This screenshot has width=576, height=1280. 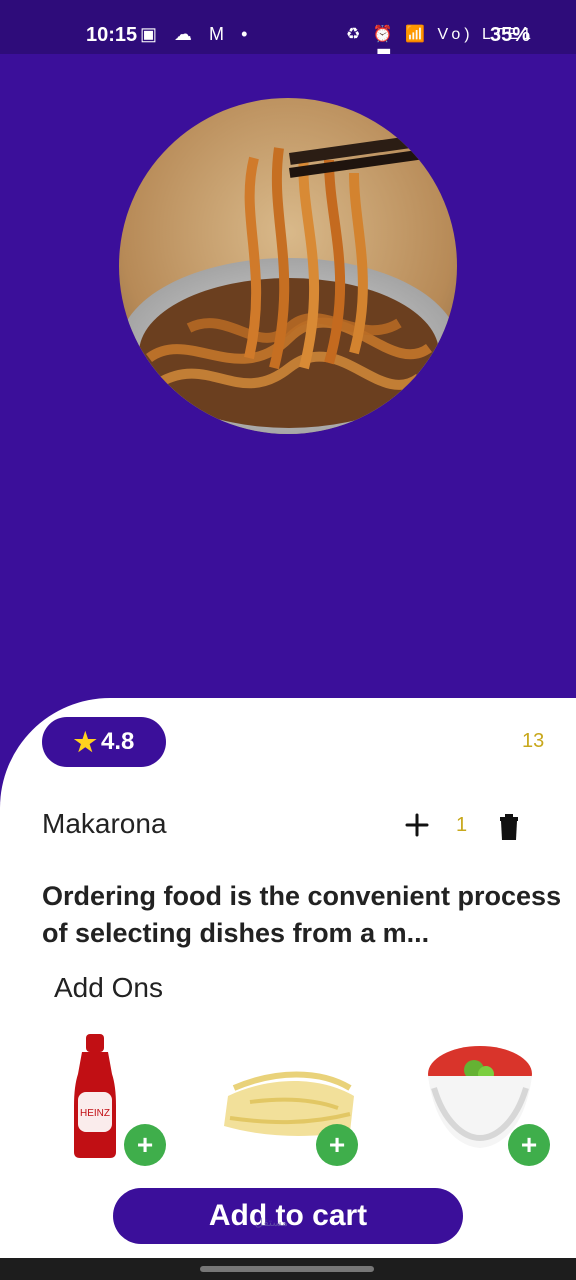 I want to click on battery-percent: 35%, so click(x=510, y=35).